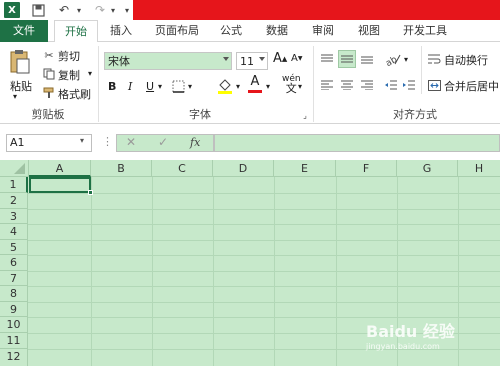 The width and height of the screenshot is (500, 366). Describe the element at coordinates (410, 331) in the screenshot. I see `watermark-text: Baidu 经验` at that location.